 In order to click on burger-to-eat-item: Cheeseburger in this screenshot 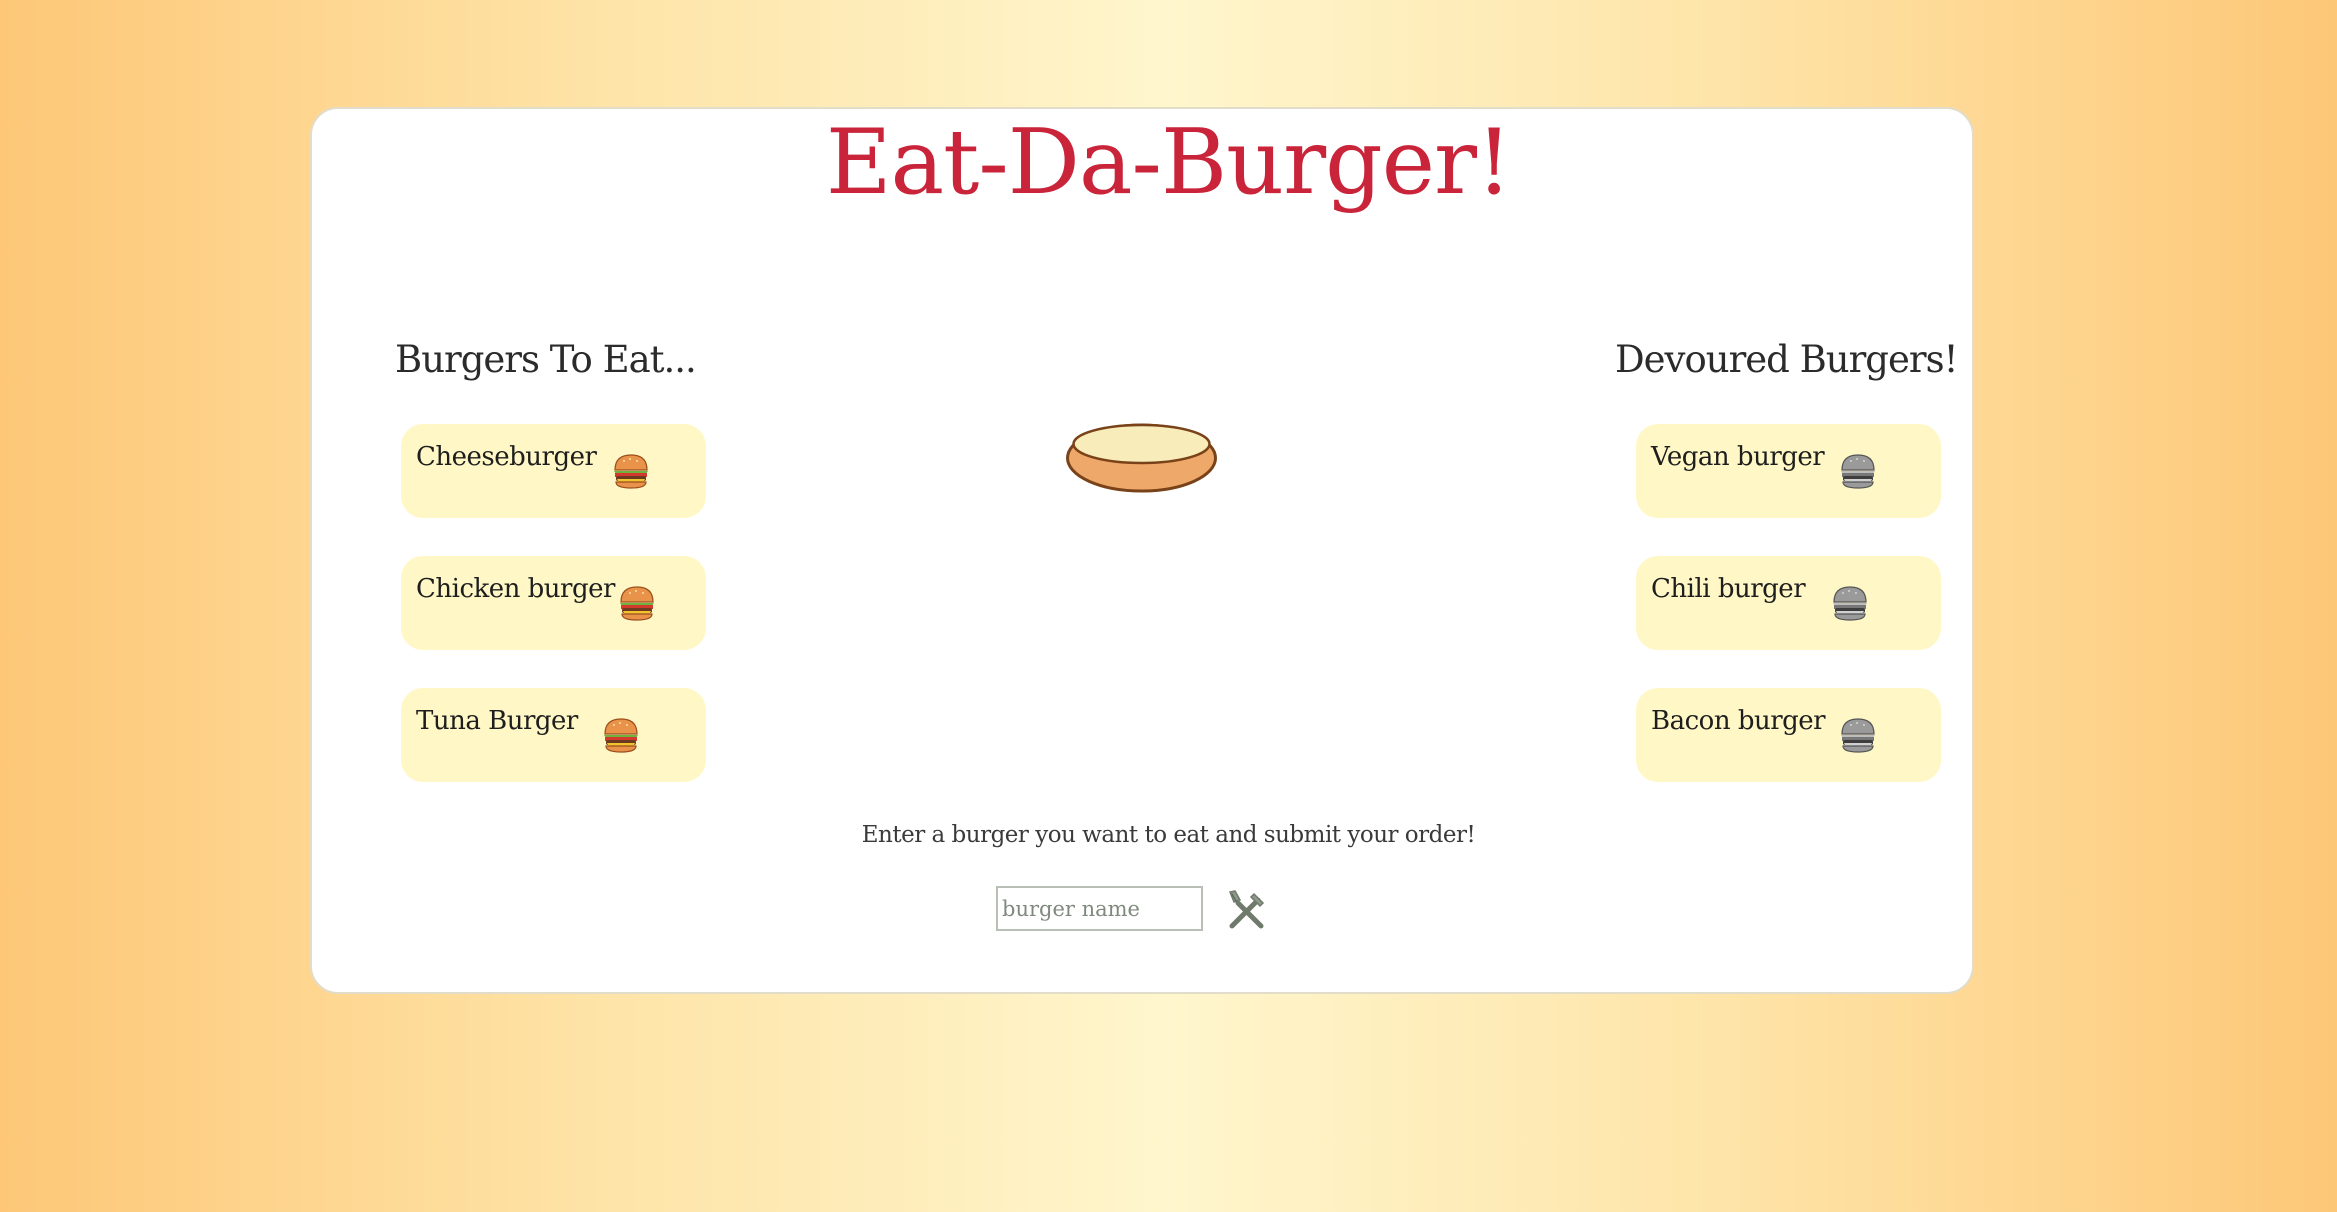, I will do `click(553, 471)`.